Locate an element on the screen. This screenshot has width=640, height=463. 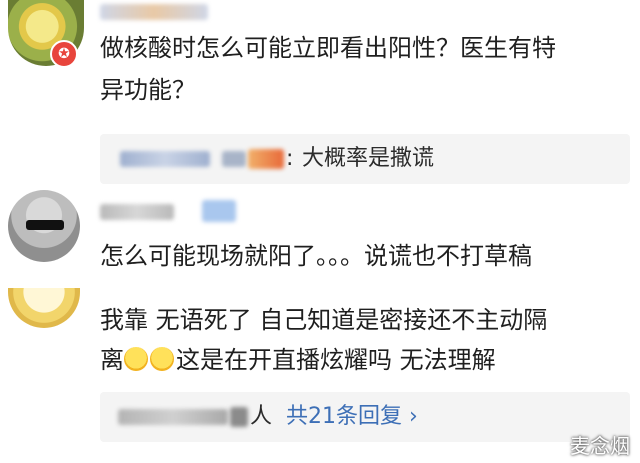
watermark: 麦念烟 is located at coordinates (600, 446).